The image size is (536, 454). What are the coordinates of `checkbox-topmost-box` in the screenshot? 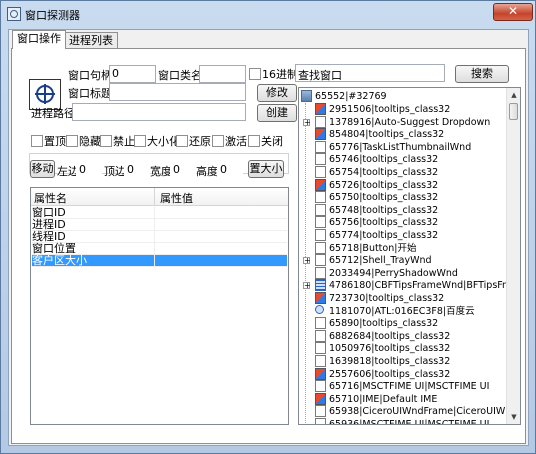 It's located at (37, 141).